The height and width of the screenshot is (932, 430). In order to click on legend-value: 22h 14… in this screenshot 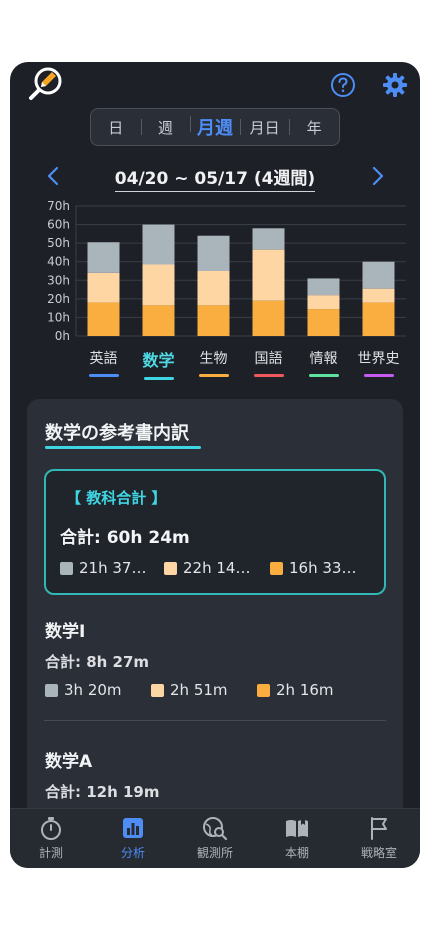, I will do `click(217, 568)`.